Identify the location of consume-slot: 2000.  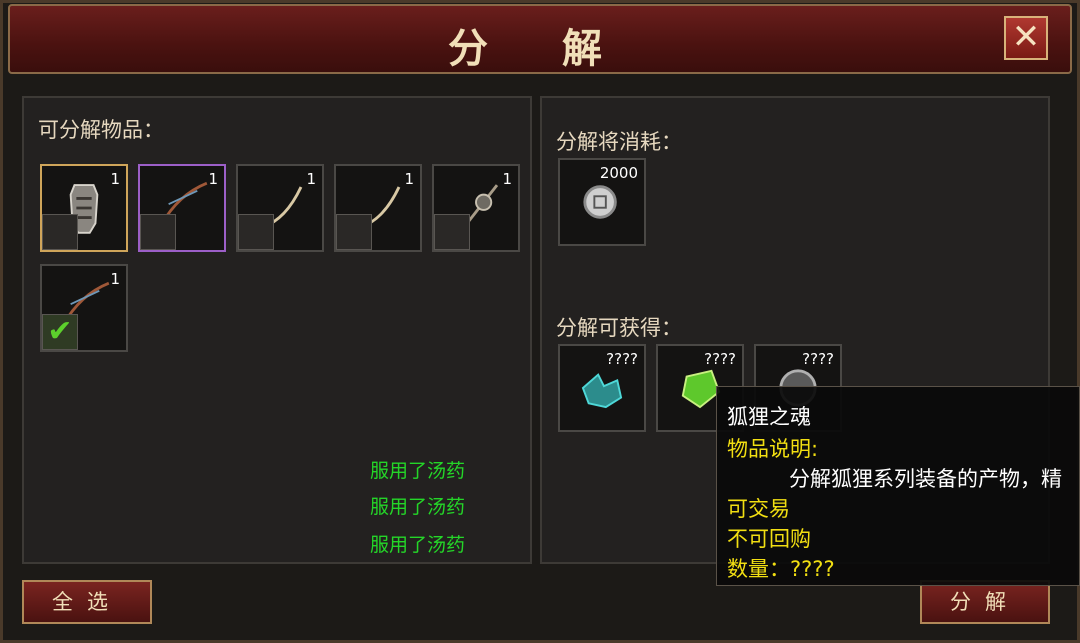
(602, 202).